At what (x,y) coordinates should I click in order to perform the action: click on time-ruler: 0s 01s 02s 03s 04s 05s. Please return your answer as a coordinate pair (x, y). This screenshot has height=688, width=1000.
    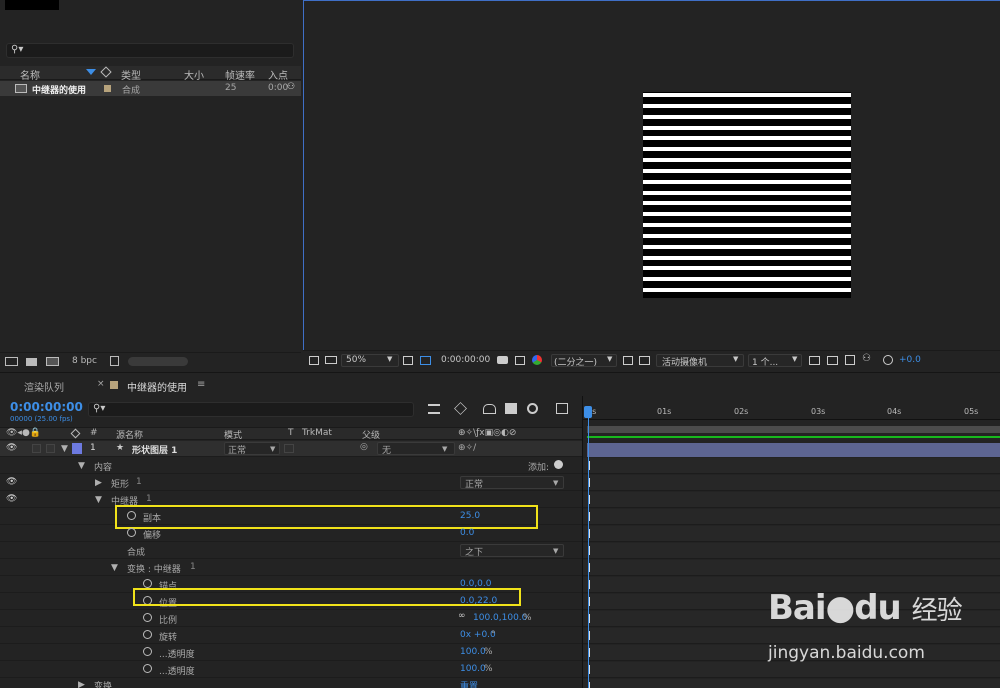
    Looking at the image, I should click on (791, 412).